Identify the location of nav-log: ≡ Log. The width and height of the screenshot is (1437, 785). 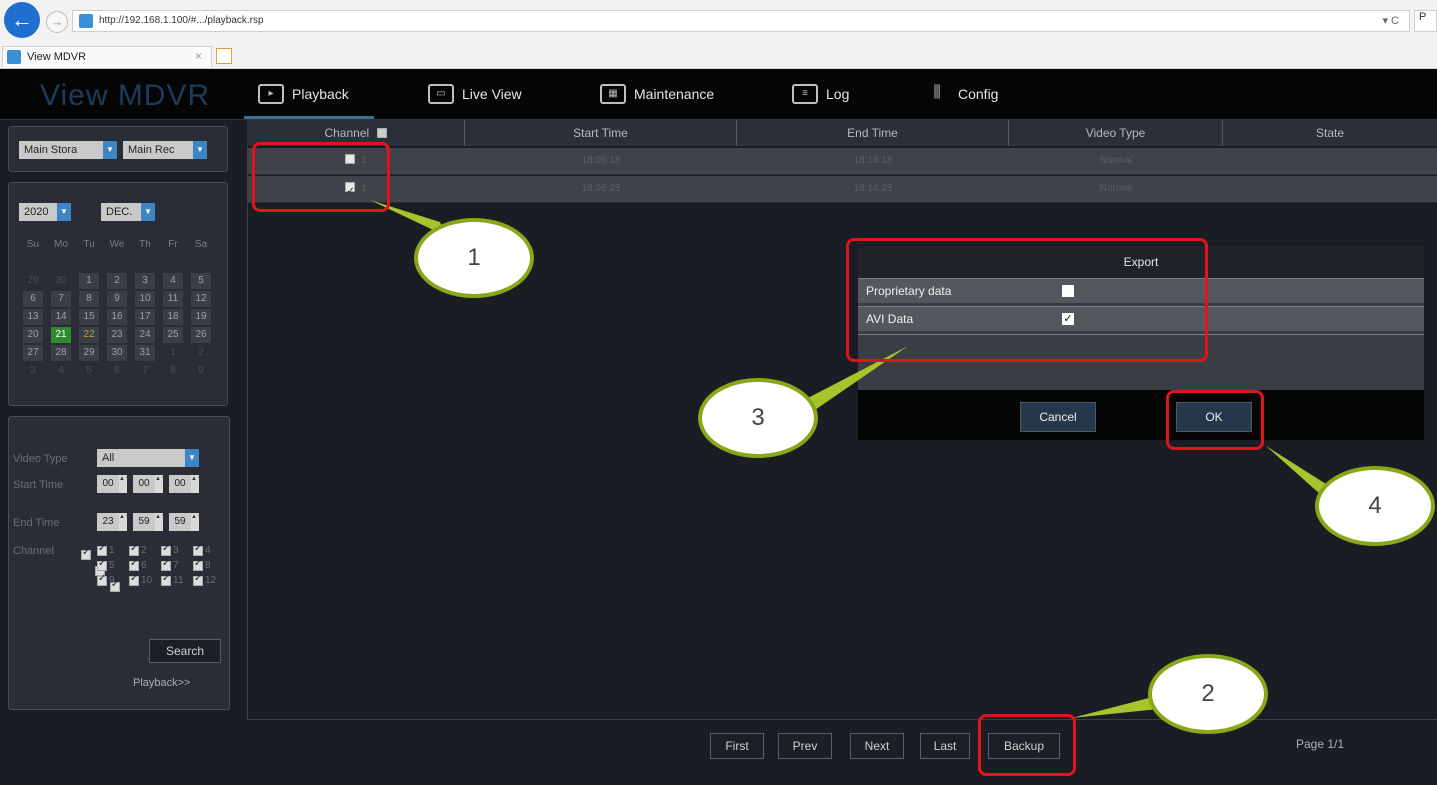
(820, 94).